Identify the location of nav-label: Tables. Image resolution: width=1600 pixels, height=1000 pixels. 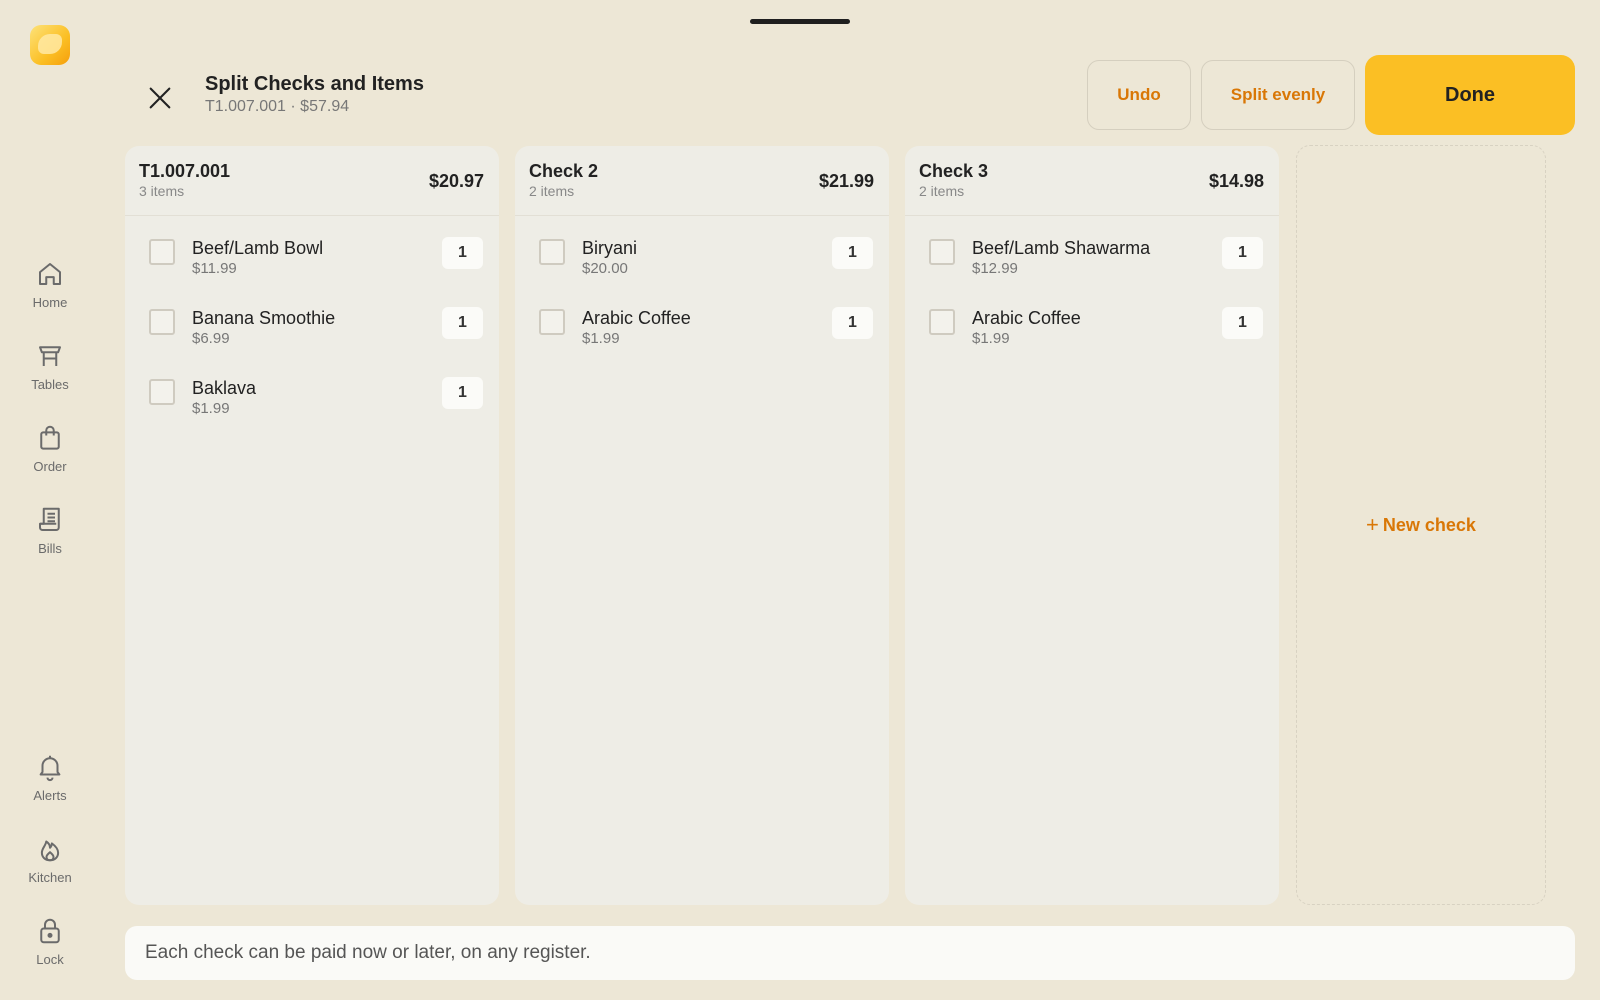
(50, 384).